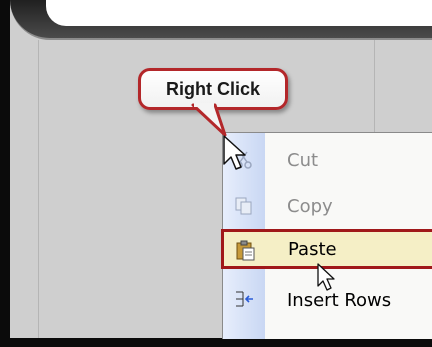  I want to click on menu-item-label: Copy, so click(310, 206).